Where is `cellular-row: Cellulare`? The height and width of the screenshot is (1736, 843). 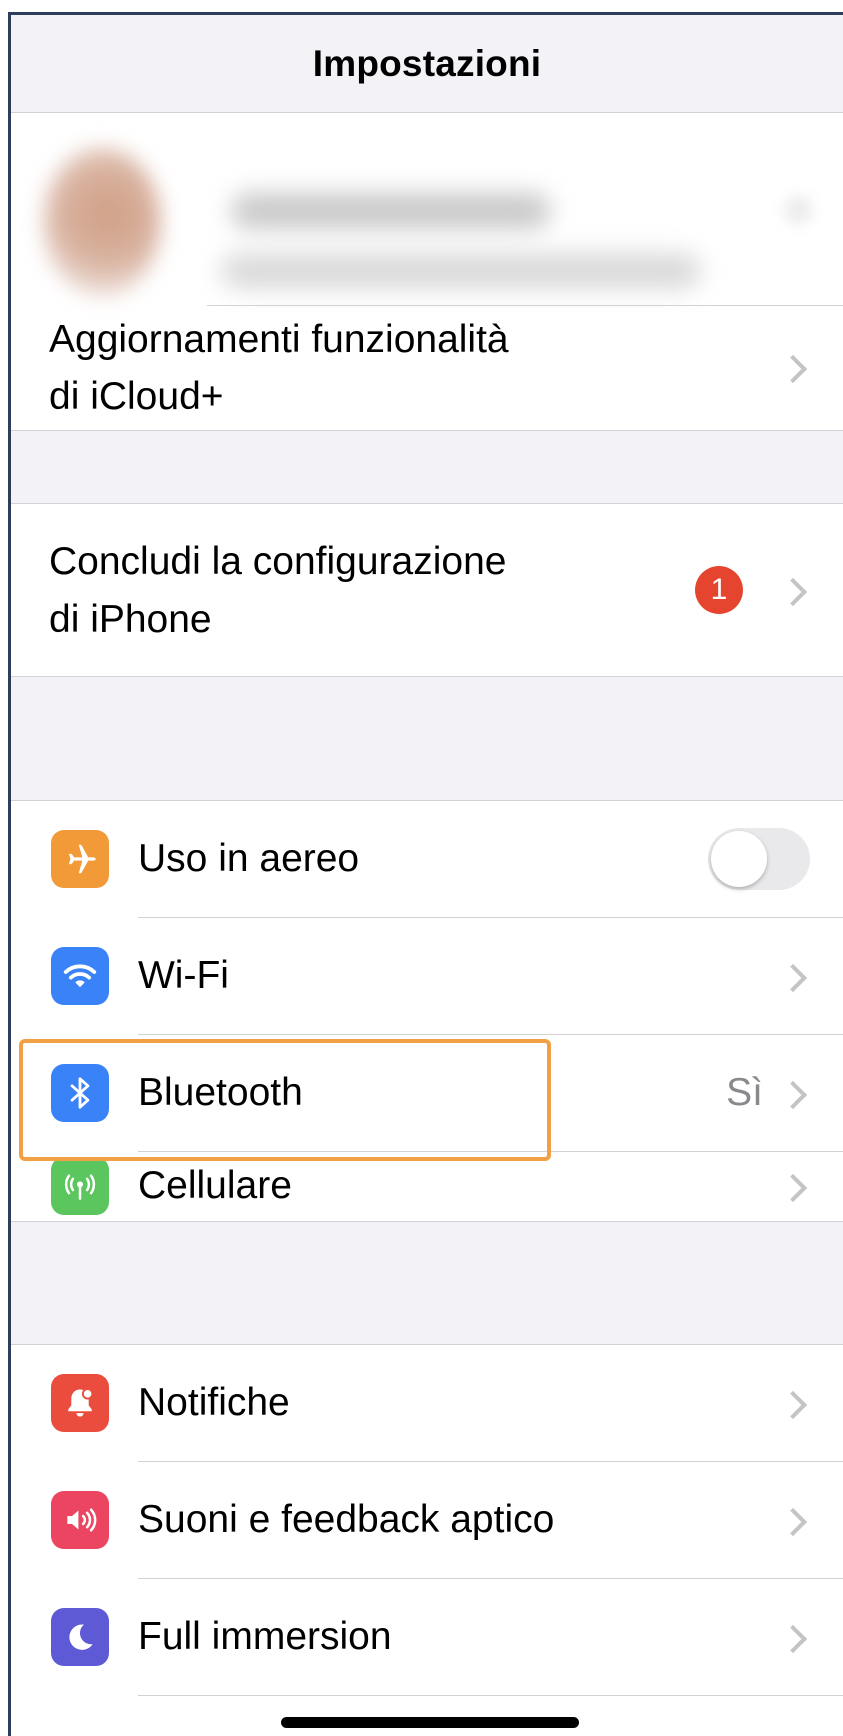 cellular-row: Cellulare is located at coordinates (427, 1187).